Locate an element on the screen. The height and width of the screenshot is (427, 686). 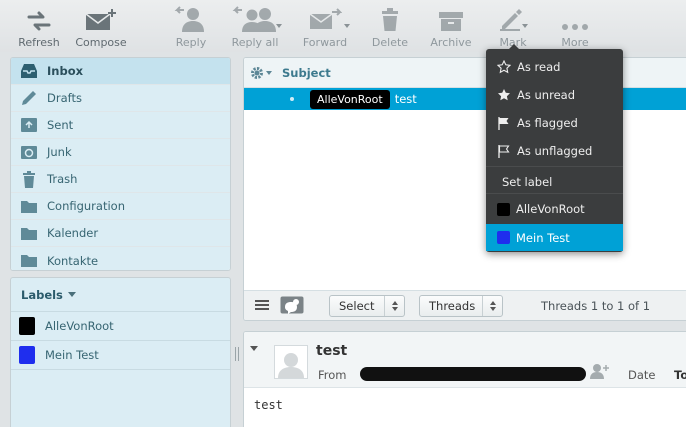
forward-icon is located at coordinates (325, 17).